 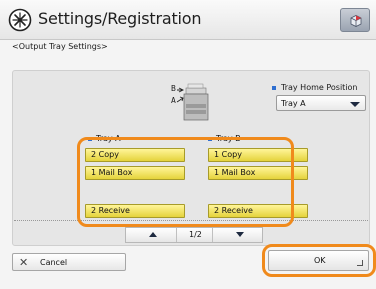 What do you see at coordinates (355, 104) in the screenshot?
I see `chevron-down-icon` at bounding box center [355, 104].